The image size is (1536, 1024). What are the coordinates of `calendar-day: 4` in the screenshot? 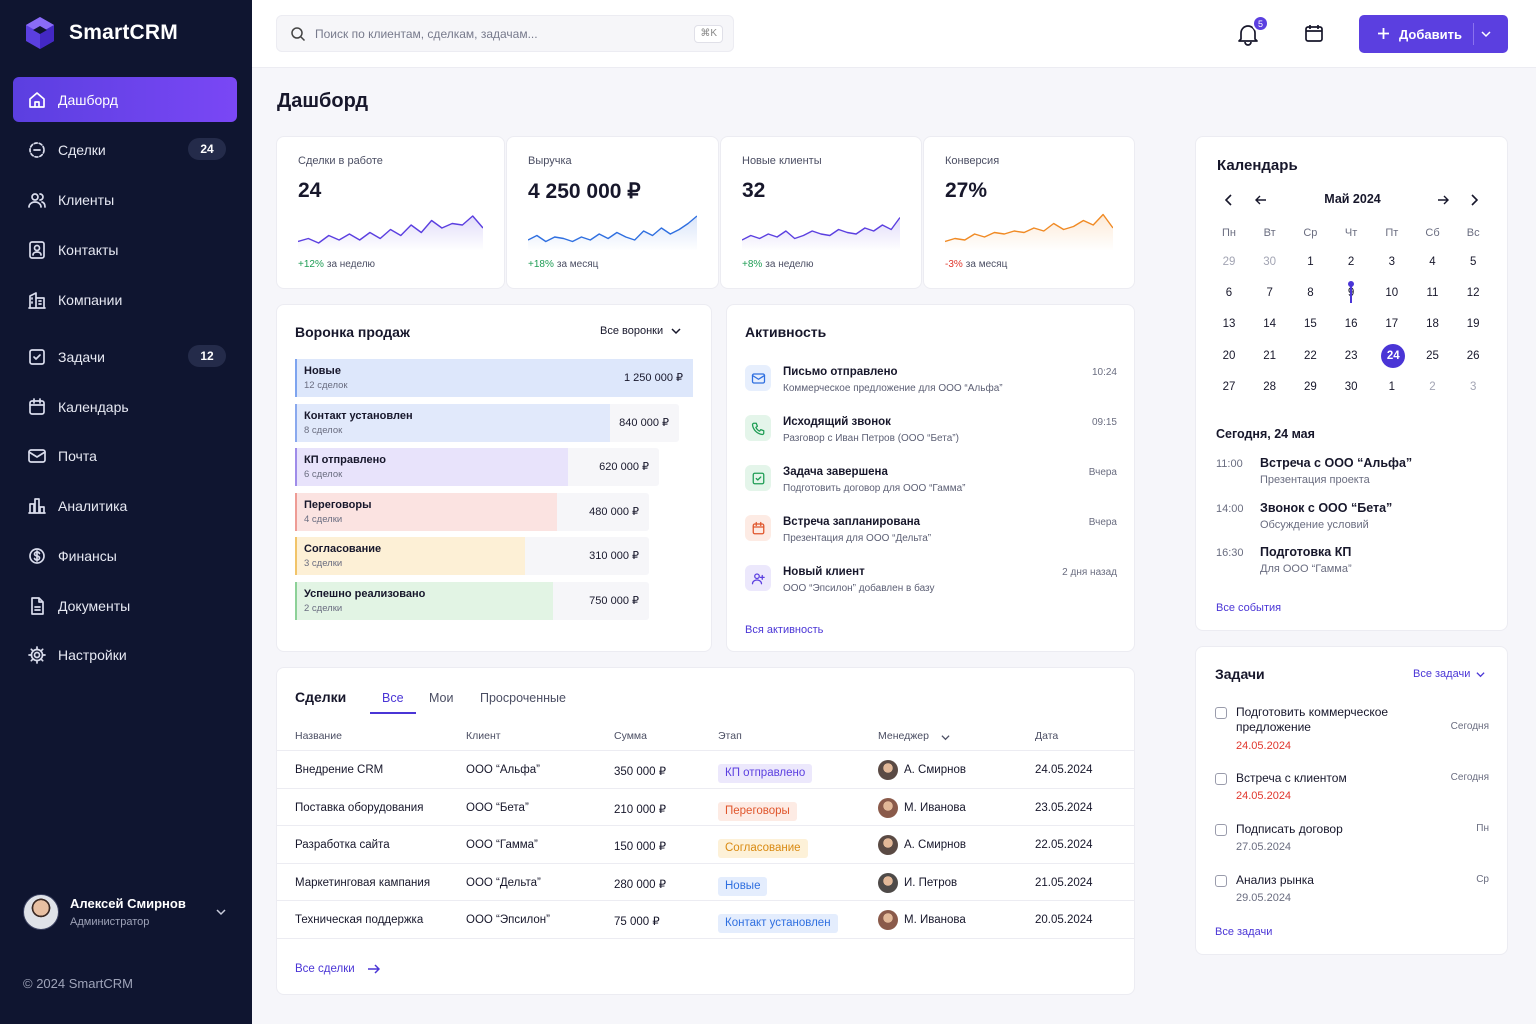 It's located at (1433, 262).